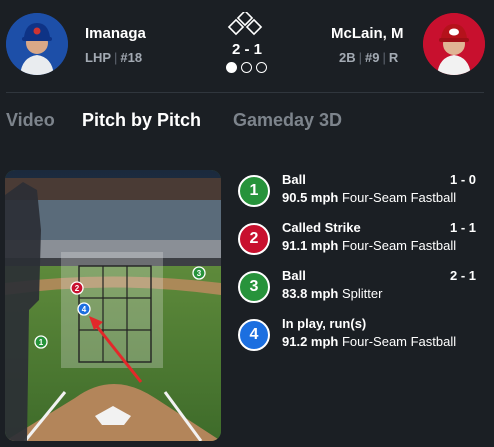 This screenshot has height=447, width=494. I want to click on pitch-count: 1 - 0, so click(462, 179).